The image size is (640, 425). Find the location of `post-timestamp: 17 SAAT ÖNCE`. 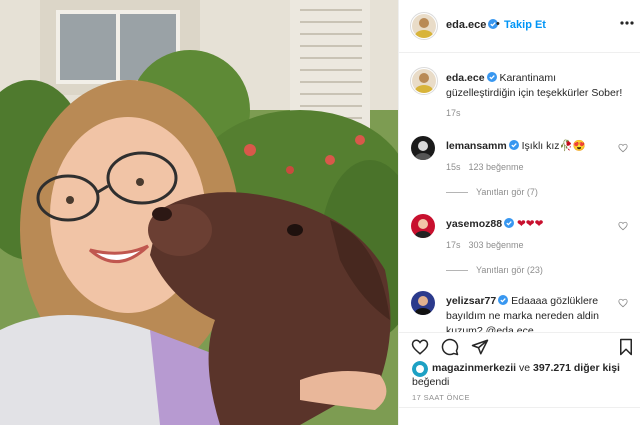

post-timestamp: 17 SAAT ÖNCE is located at coordinates (441, 397).